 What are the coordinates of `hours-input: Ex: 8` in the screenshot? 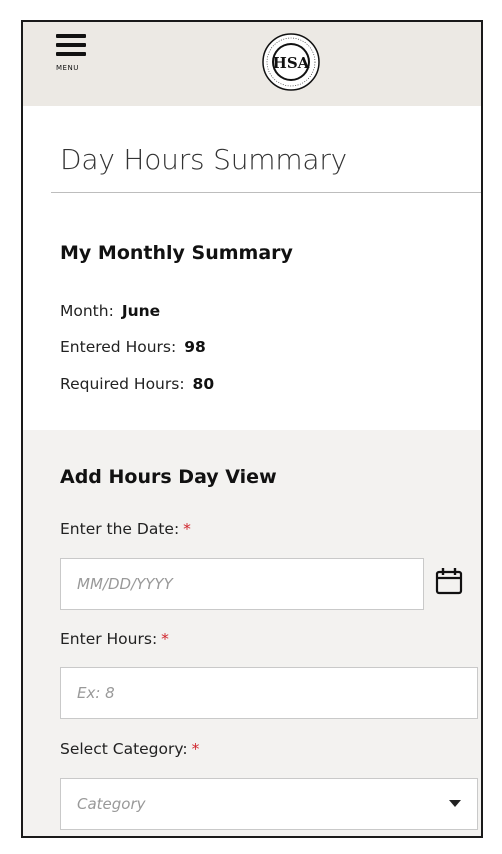 It's located at (269, 693).